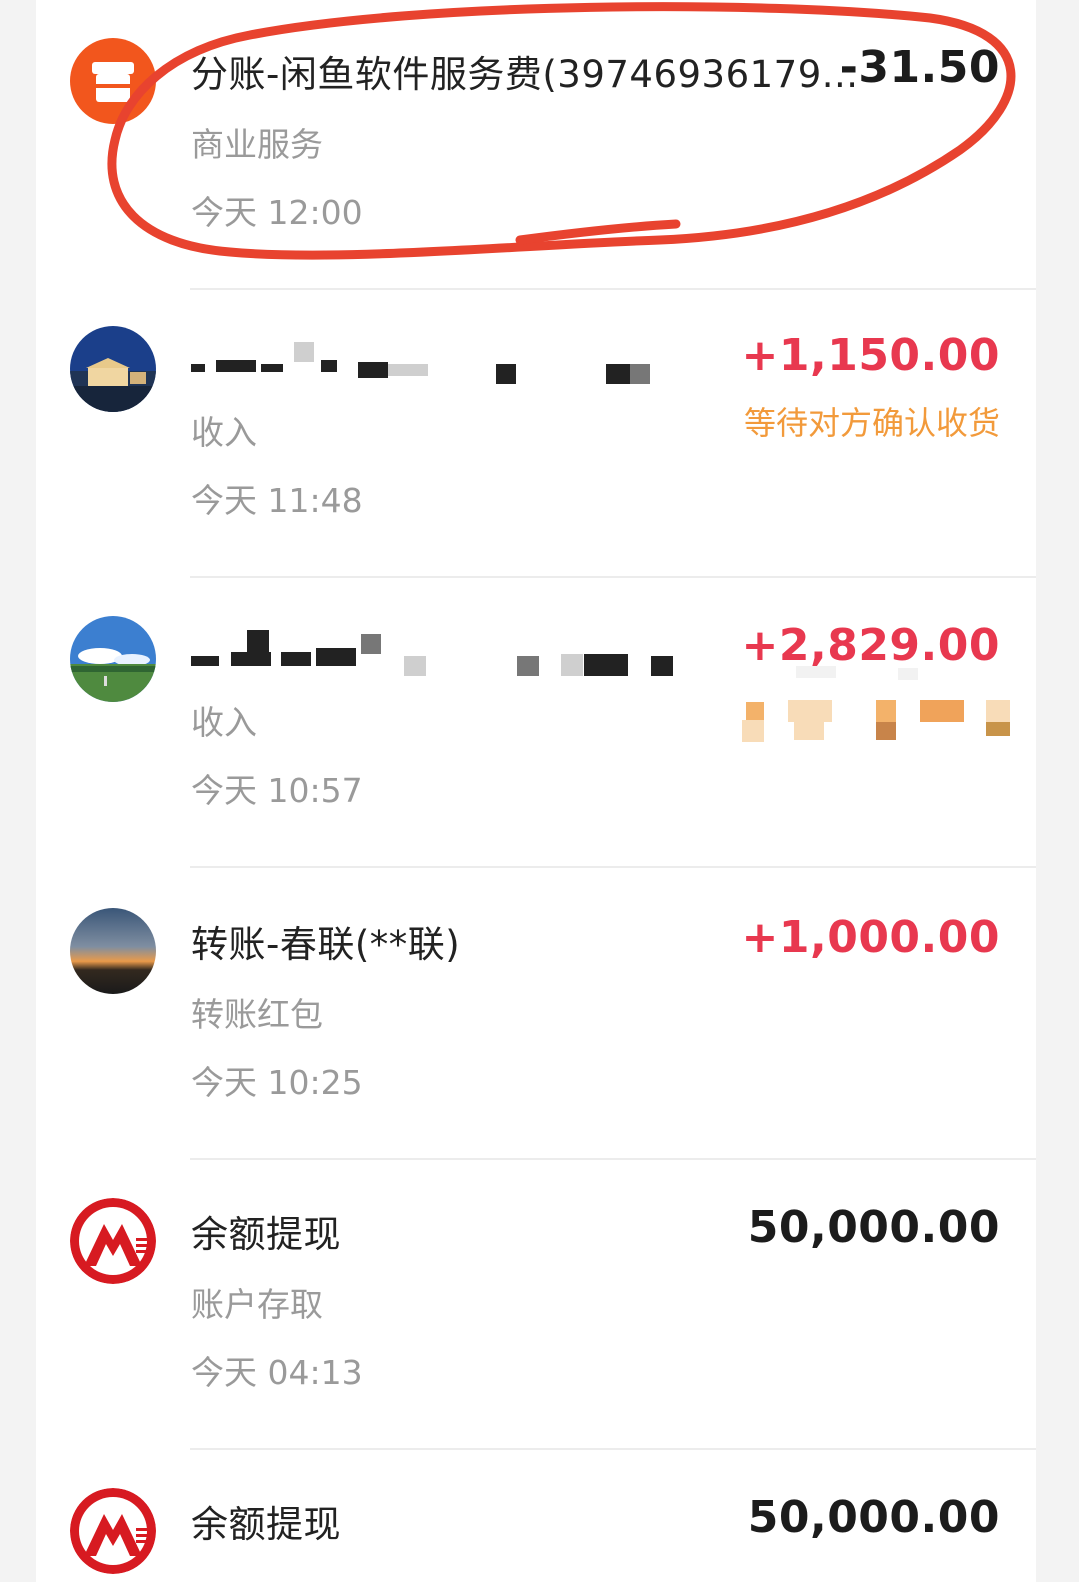 Image resolution: width=1079 pixels, height=1582 pixels. I want to click on transaction-amount: -31.50, so click(919, 67).